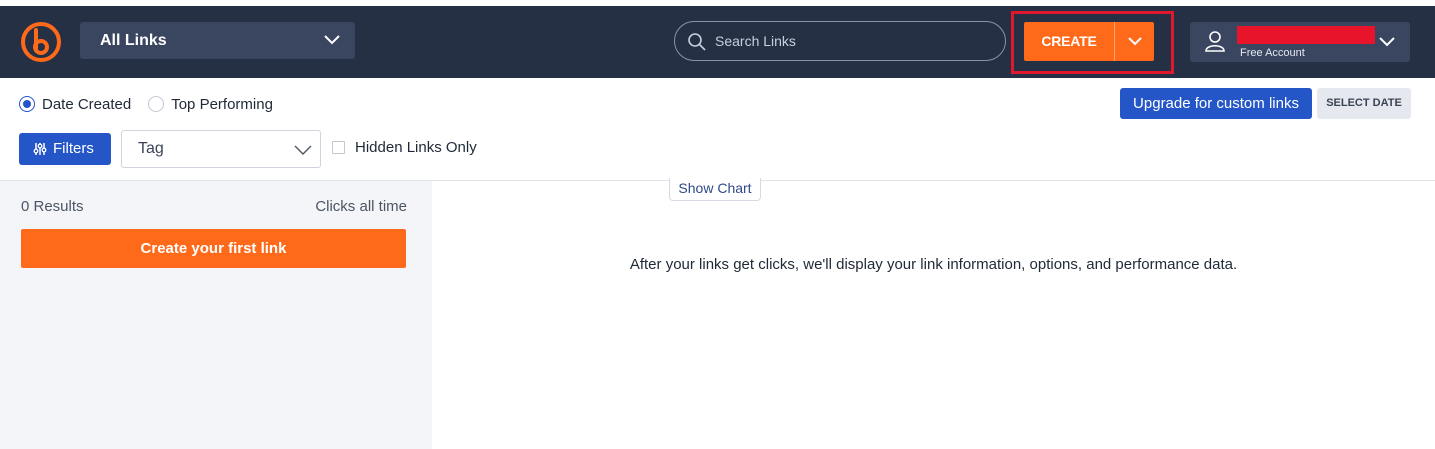 The image size is (1435, 449). What do you see at coordinates (361, 206) in the screenshot?
I see `clicks-all-time-label: Clicks all time` at bounding box center [361, 206].